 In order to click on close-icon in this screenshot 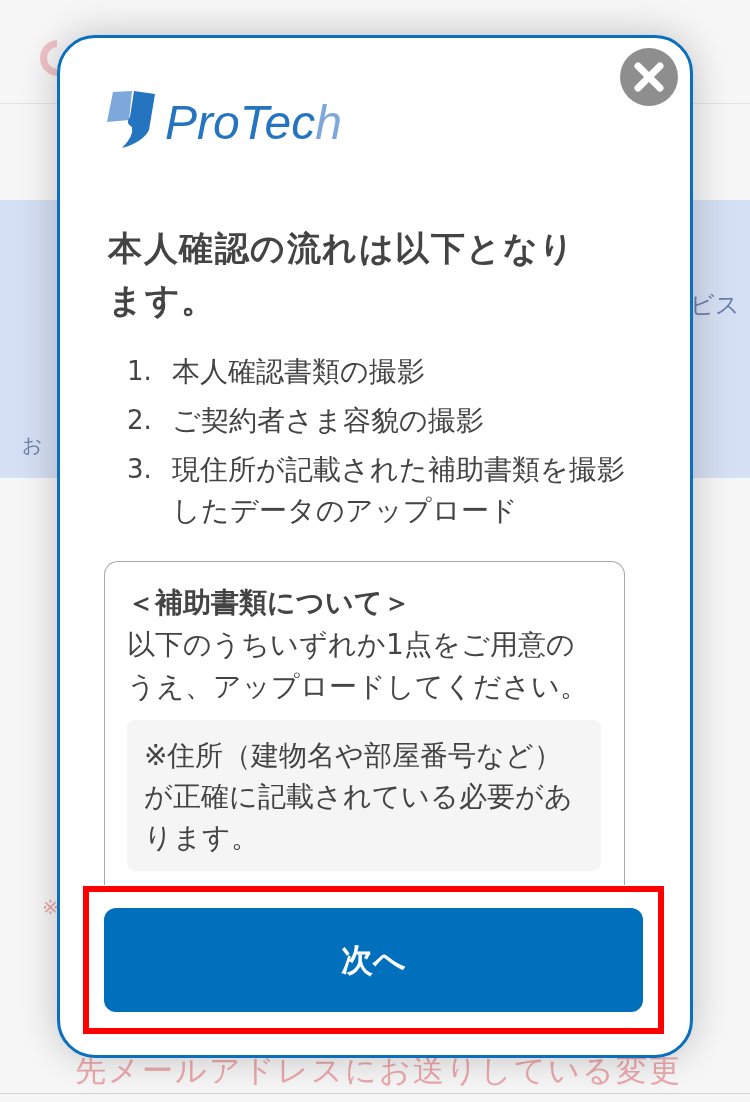, I will do `click(649, 77)`.